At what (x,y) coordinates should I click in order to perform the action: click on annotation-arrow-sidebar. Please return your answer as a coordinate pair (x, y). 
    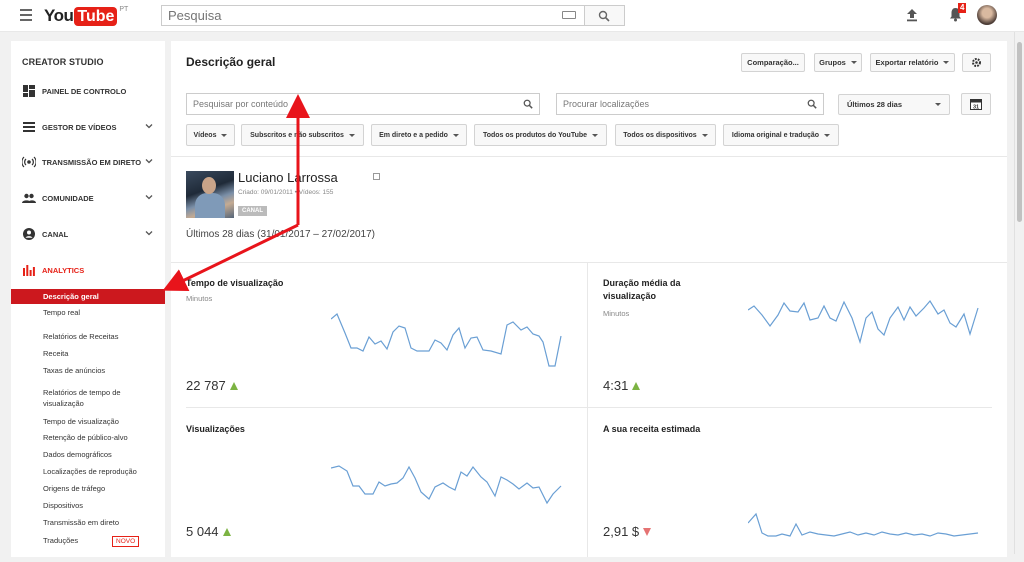
    Looking at the image, I should click on (230, 257).